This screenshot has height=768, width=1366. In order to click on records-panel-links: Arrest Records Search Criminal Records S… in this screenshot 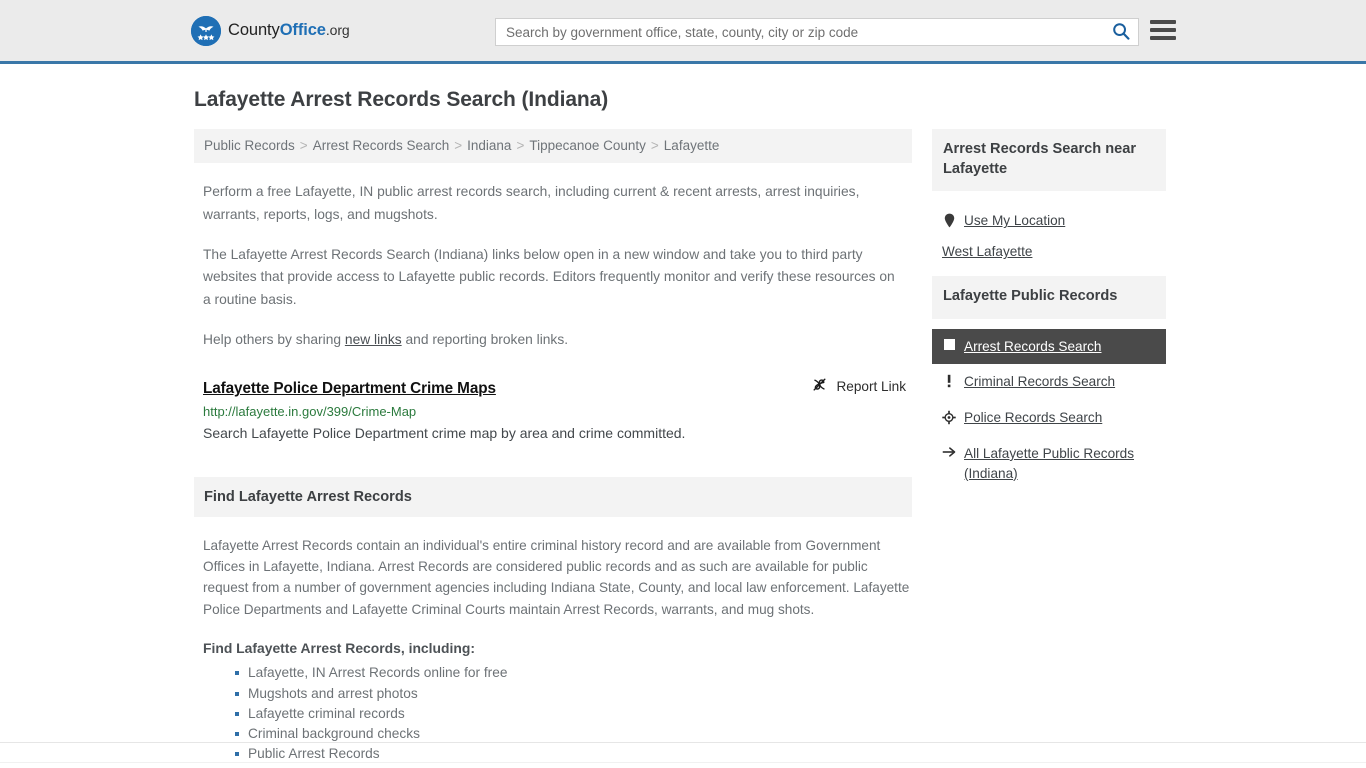, I will do `click(1049, 410)`.